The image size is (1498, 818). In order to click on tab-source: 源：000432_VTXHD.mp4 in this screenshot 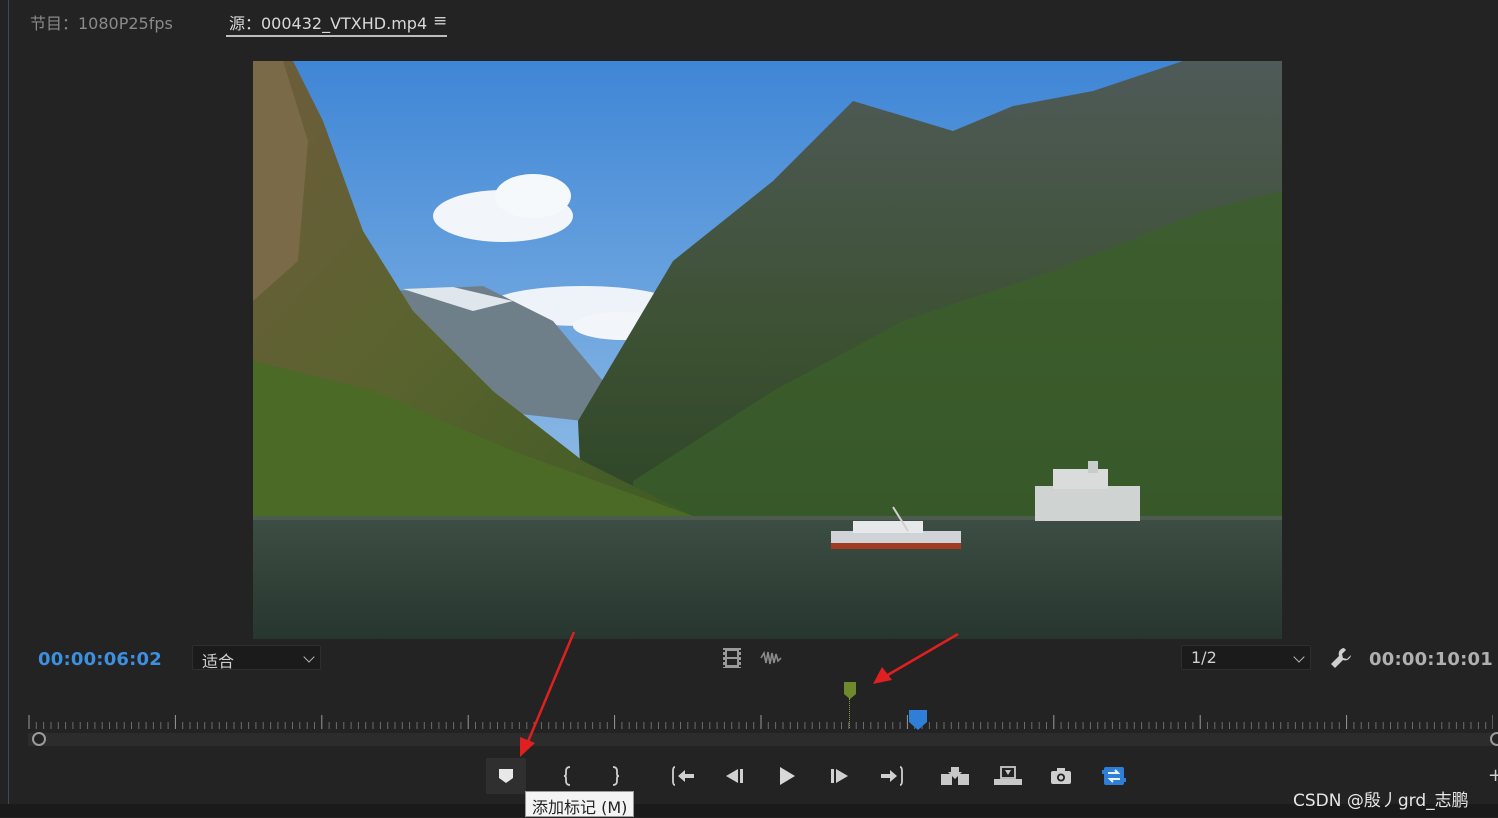, I will do `click(328, 22)`.